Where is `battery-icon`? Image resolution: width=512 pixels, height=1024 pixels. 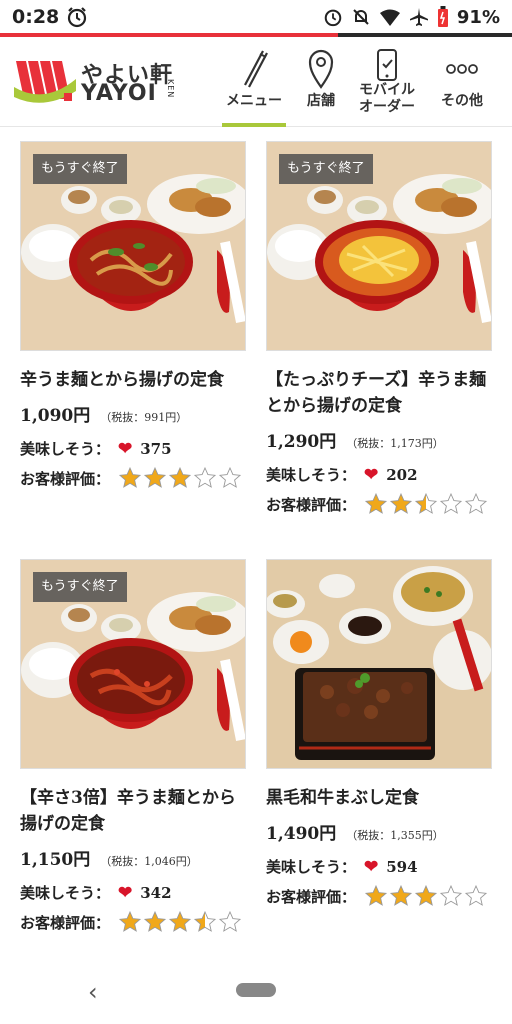 battery-icon is located at coordinates (442, 16).